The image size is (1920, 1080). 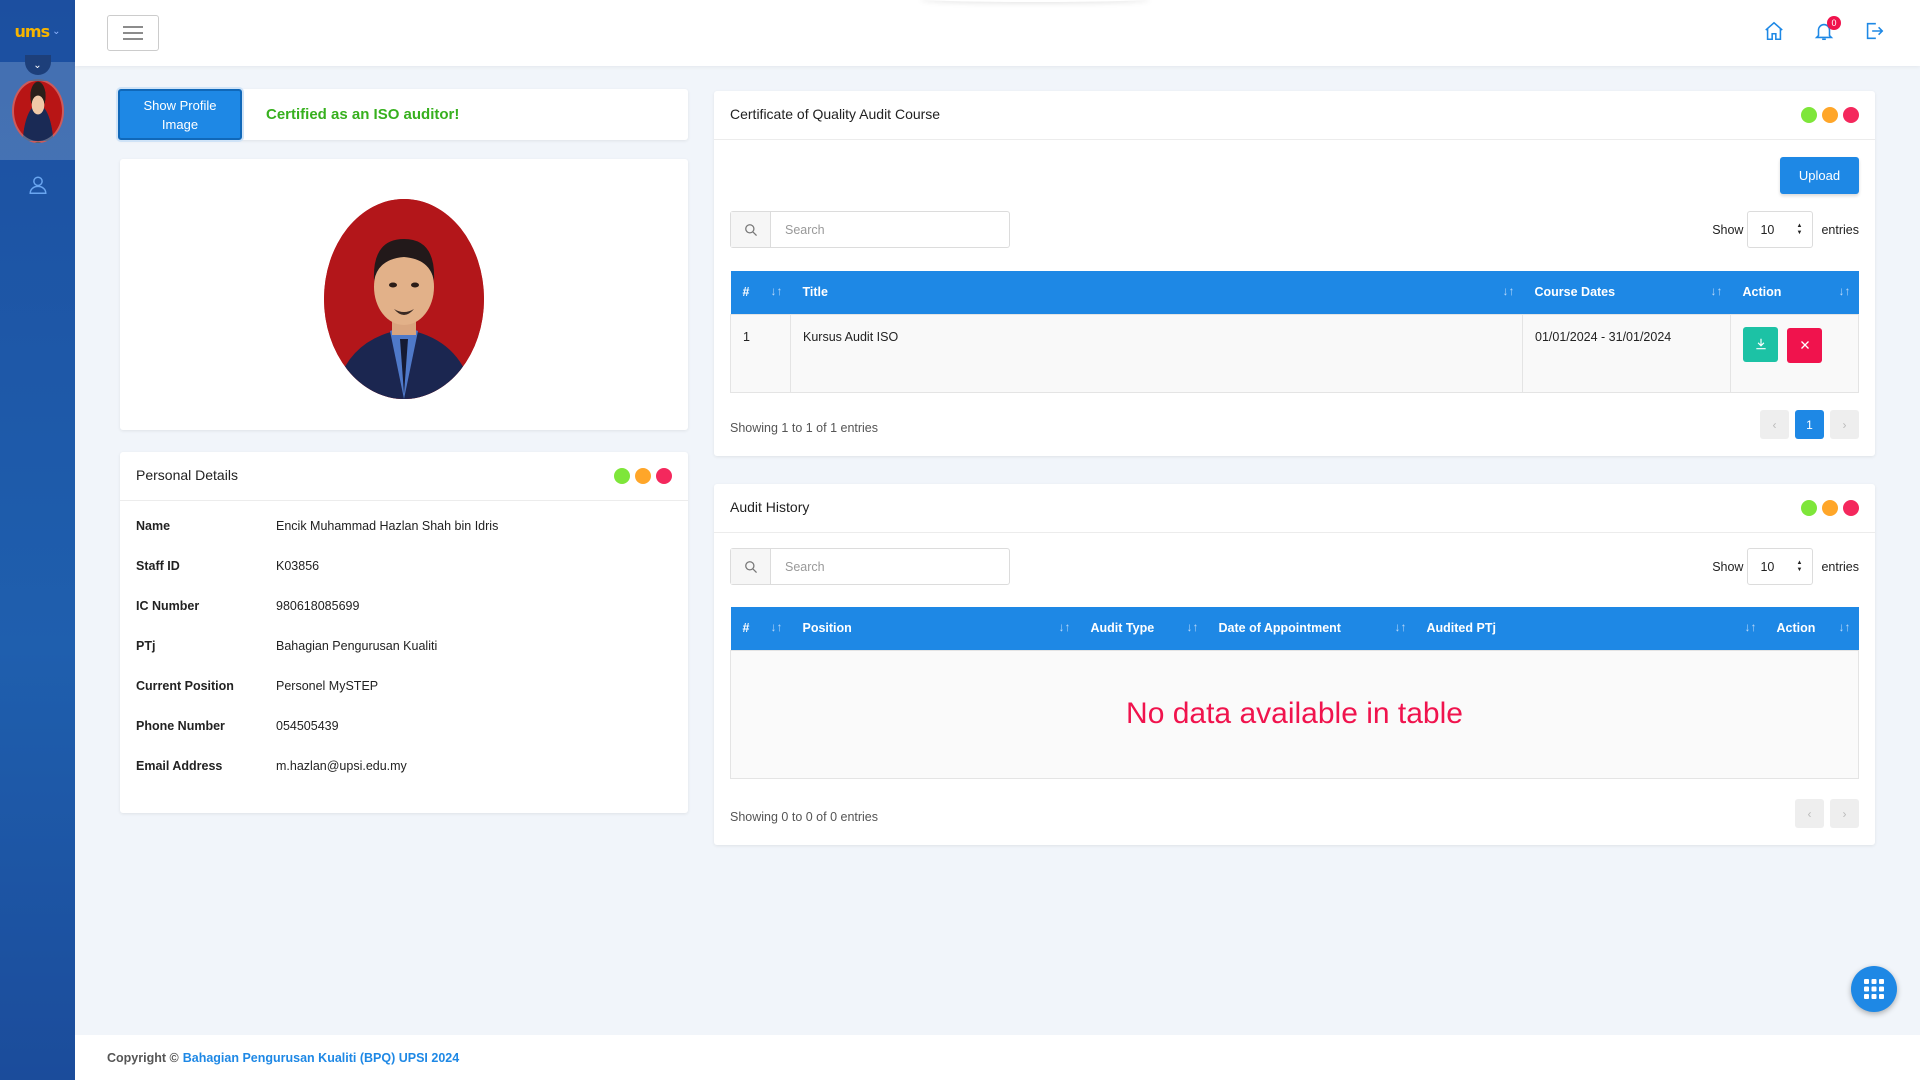 I want to click on app-logo: ums ⌄, so click(x=37, y=31).